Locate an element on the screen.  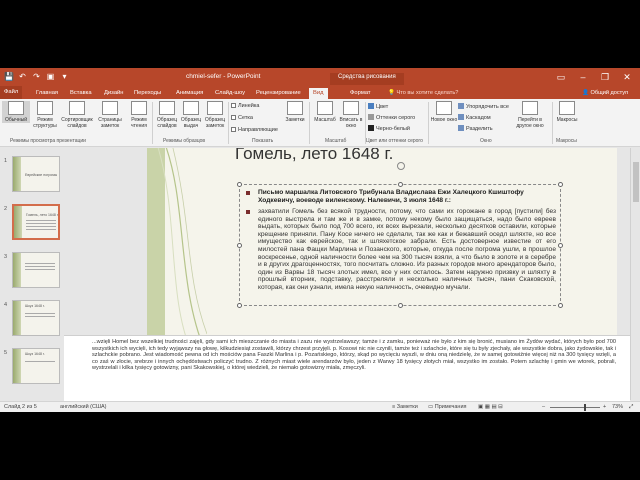
tab-review: Рецензирование is located at coordinates (278, 93).